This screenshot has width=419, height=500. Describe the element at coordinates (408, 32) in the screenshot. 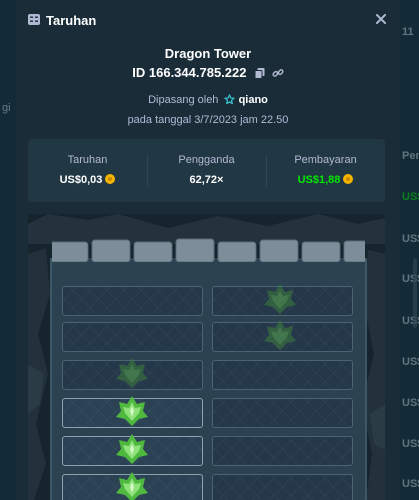

I see `background-list-item: 11` at that location.